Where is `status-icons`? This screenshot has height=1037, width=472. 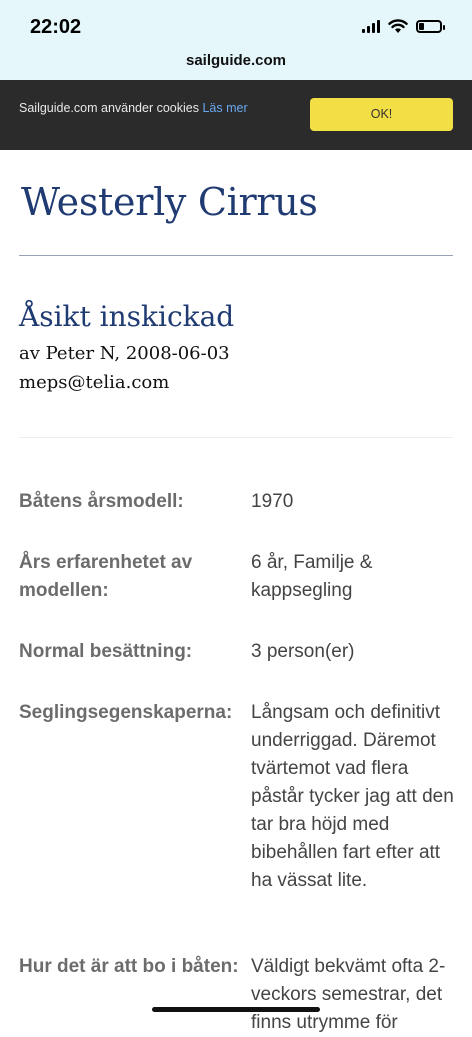
status-icons is located at coordinates (403, 26).